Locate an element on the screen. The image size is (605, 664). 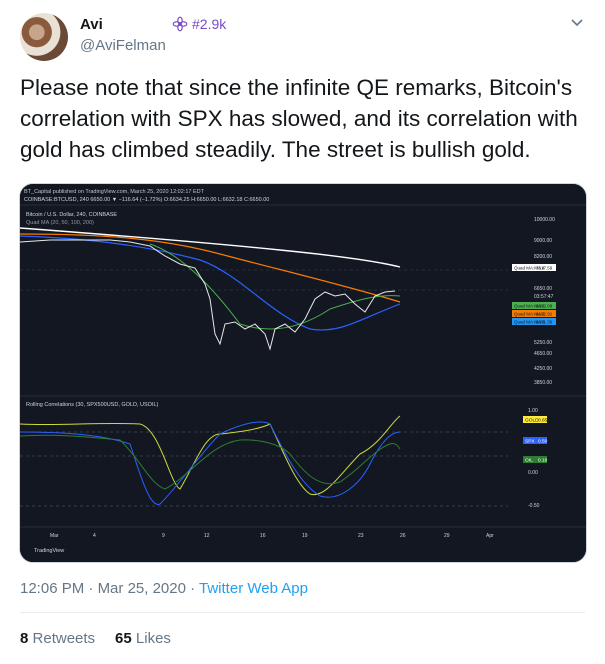
likes-count: 65 is located at coordinates (123, 638).